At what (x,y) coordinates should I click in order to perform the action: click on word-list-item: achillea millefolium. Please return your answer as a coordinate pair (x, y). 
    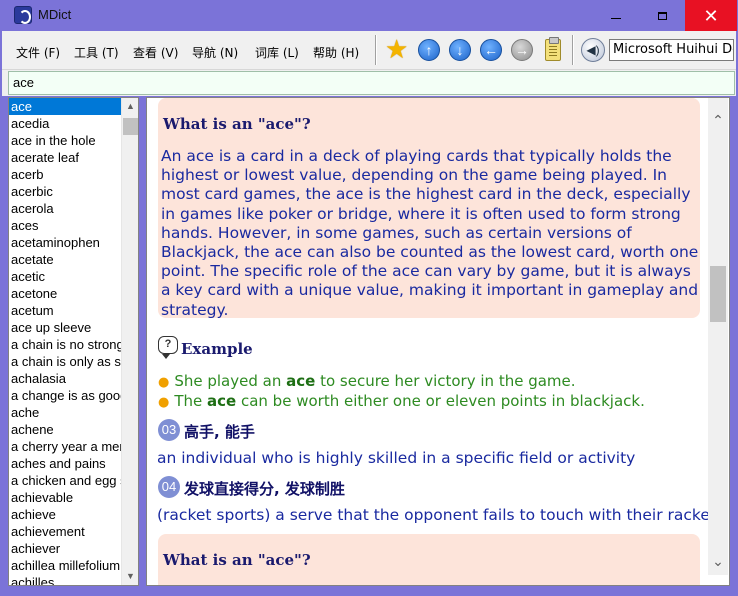
    Looking at the image, I should click on (65, 565).